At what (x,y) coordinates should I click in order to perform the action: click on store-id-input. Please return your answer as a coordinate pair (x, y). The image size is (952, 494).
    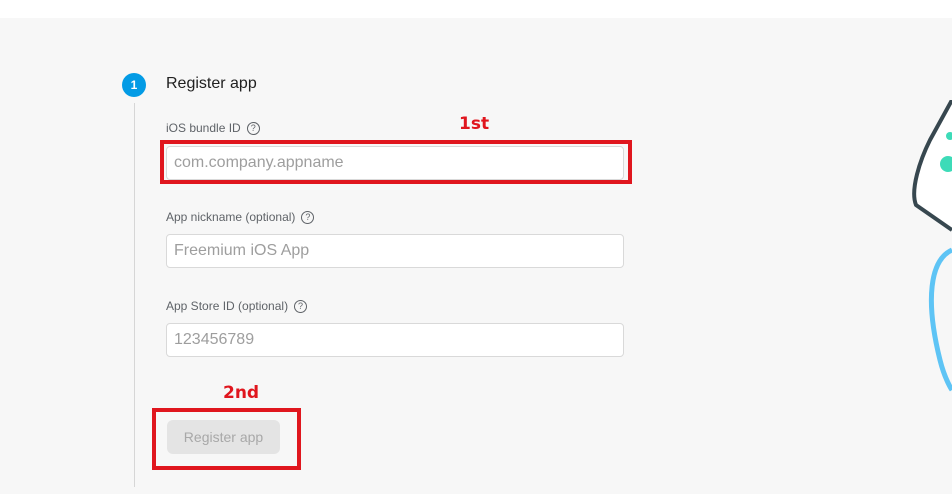
    Looking at the image, I should click on (395, 340).